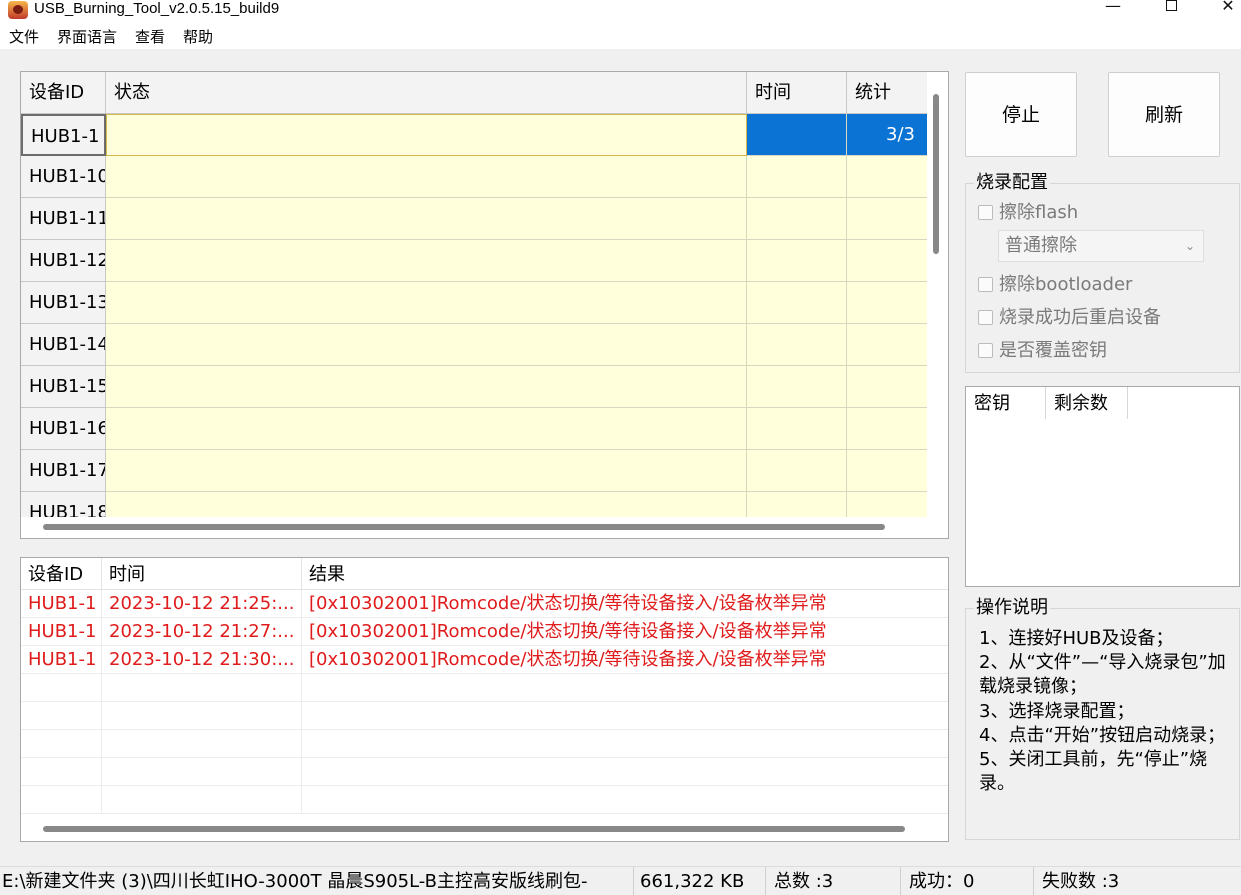  What do you see at coordinates (63, 345) in the screenshot?
I see `device-id-cell: HUB1-14` at bounding box center [63, 345].